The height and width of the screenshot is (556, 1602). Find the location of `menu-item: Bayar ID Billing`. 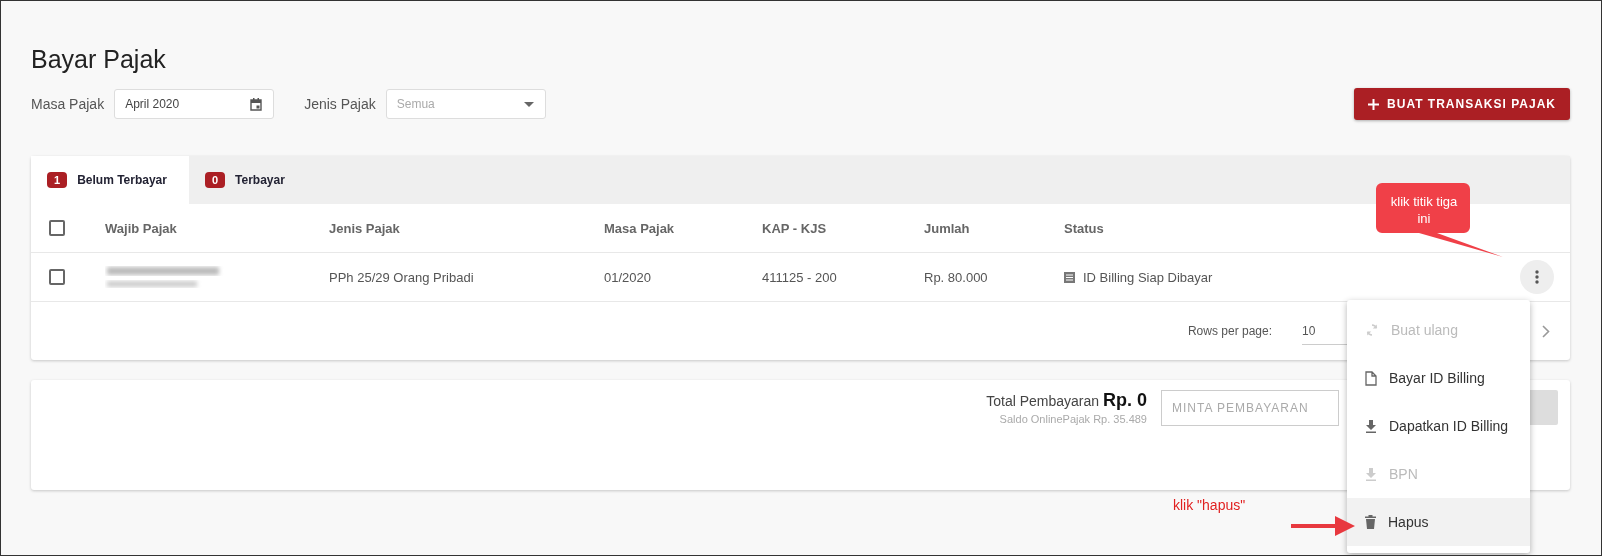

menu-item: Bayar ID Billing is located at coordinates (1438, 378).